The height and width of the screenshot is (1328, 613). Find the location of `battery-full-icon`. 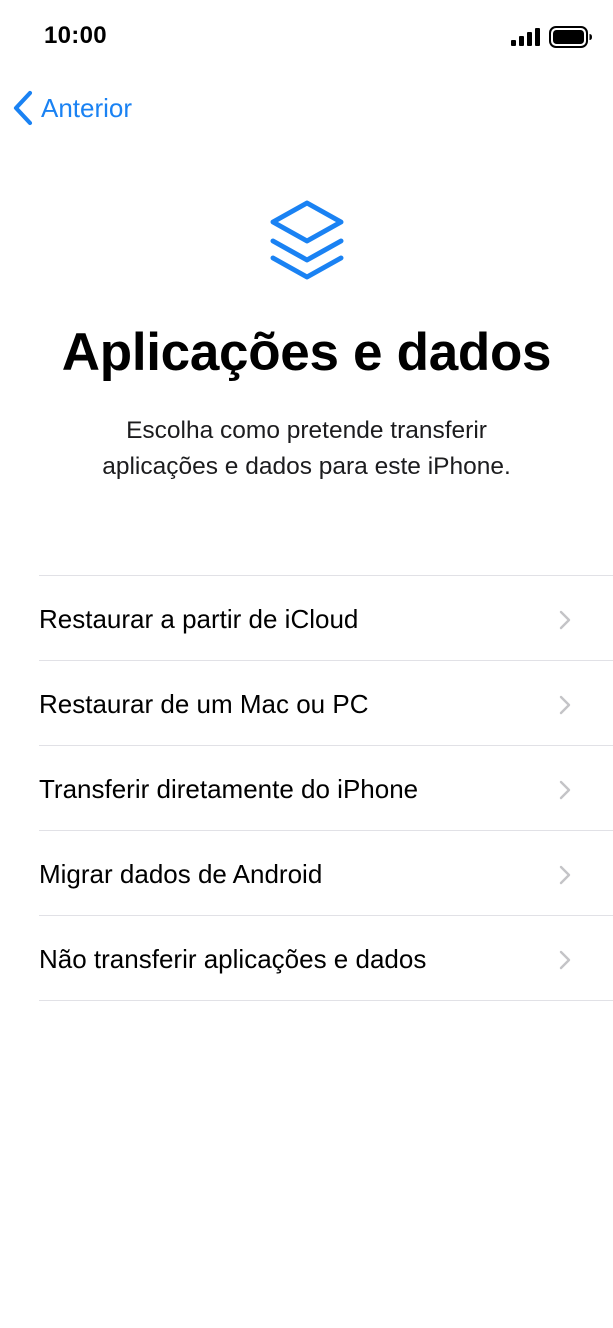

battery-full-icon is located at coordinates (570, 37).